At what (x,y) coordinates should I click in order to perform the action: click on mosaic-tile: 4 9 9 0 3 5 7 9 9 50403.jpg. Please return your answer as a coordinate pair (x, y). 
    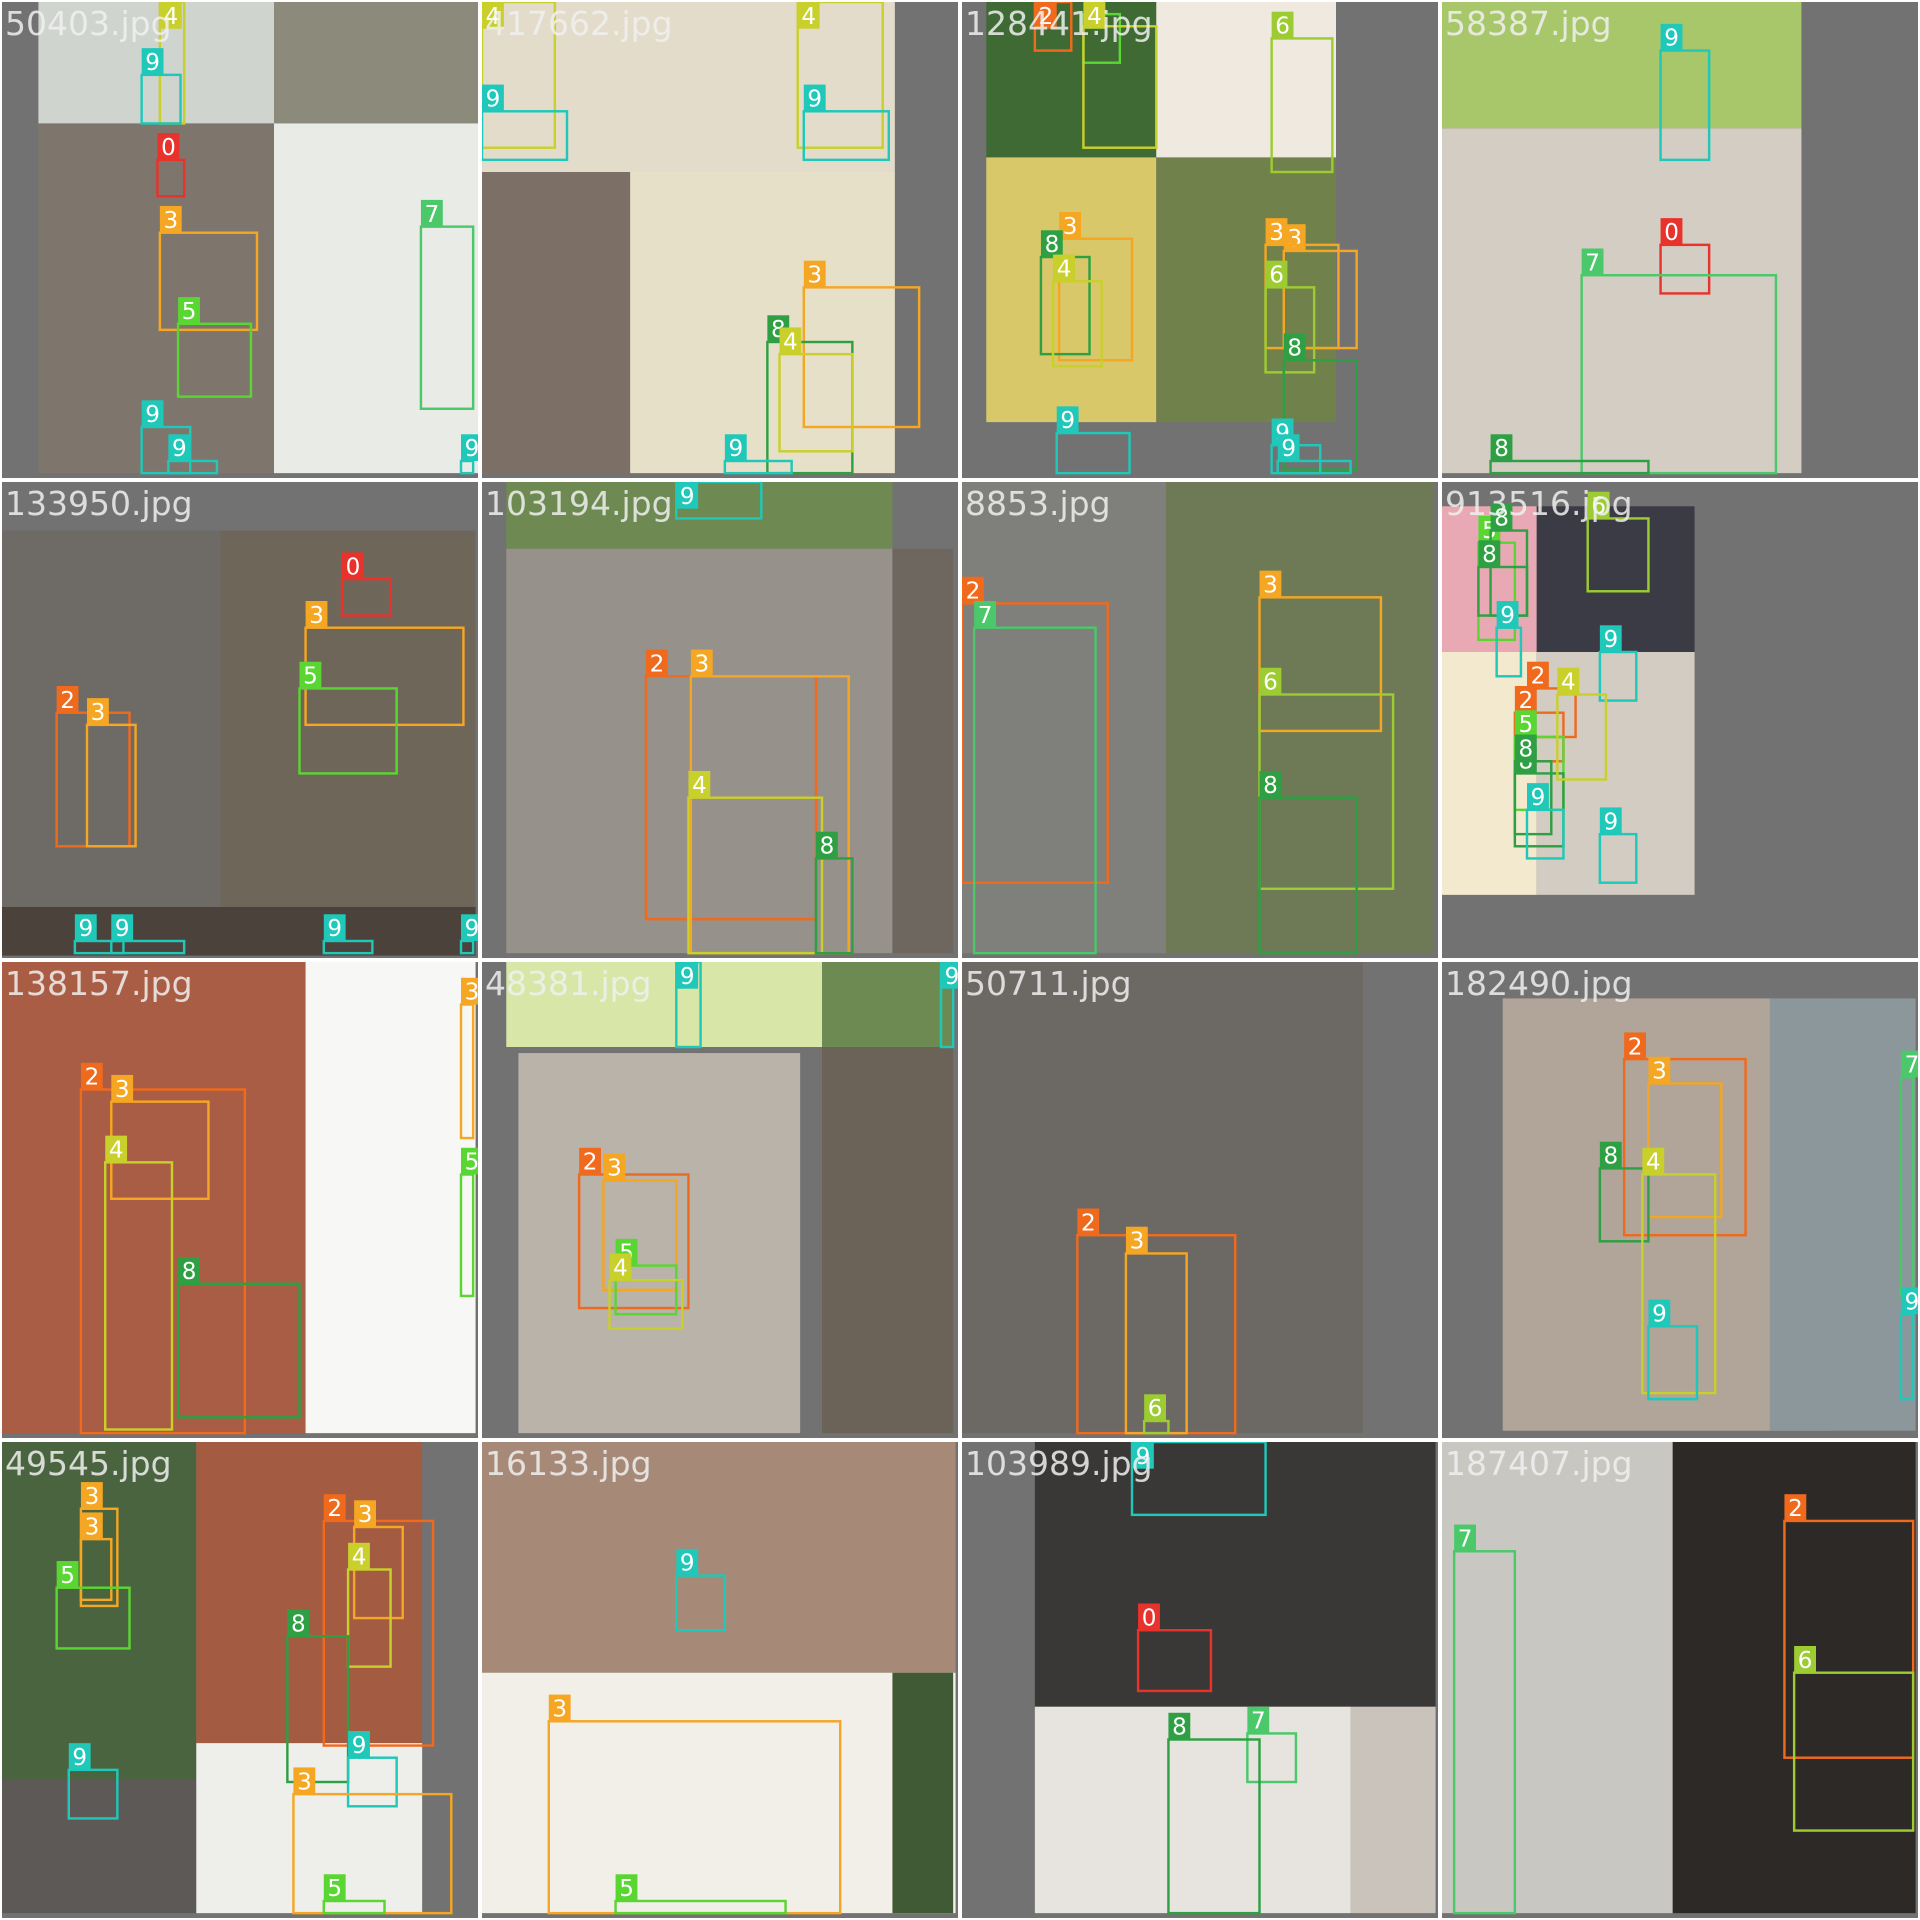
    Looking at the image, I should click on (240, 240).